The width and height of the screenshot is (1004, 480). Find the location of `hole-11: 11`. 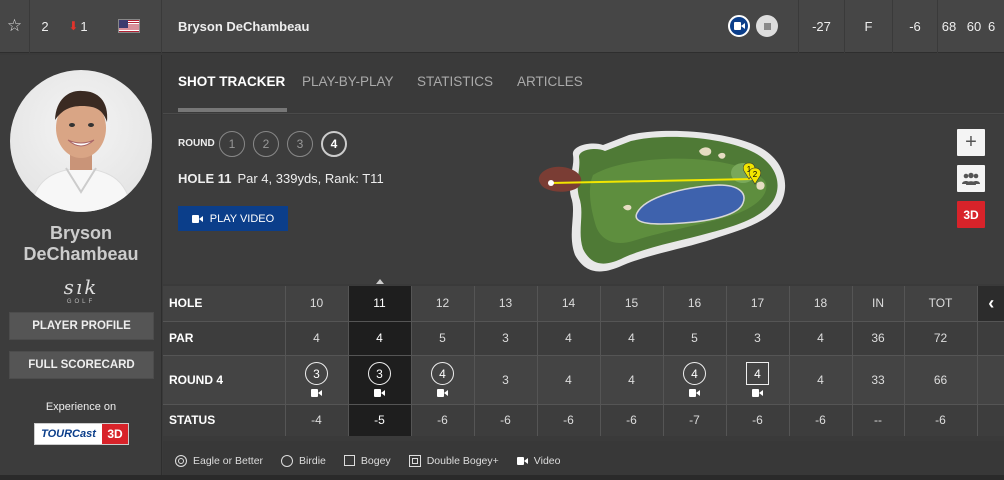

hole-11: 11 is located at coordinates (380, 304).